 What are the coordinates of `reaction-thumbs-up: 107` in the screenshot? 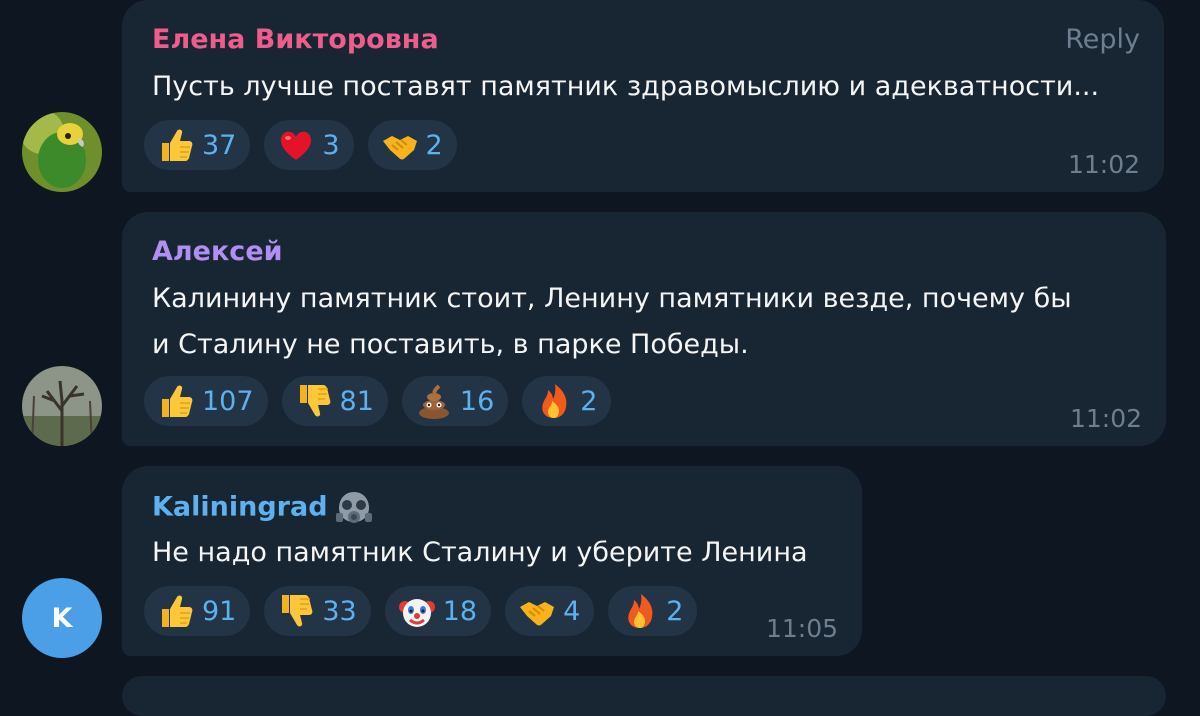 It's located at (206, 401).